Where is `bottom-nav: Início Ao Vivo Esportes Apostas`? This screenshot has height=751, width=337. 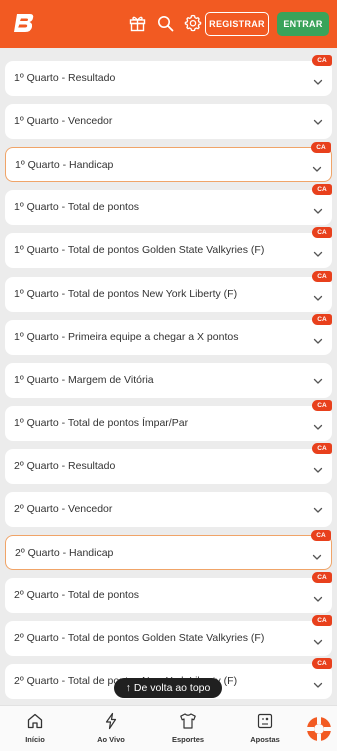
bottom-nav: Início Ao Vivo Esportes Apostas is located at coordinates (168, 728).